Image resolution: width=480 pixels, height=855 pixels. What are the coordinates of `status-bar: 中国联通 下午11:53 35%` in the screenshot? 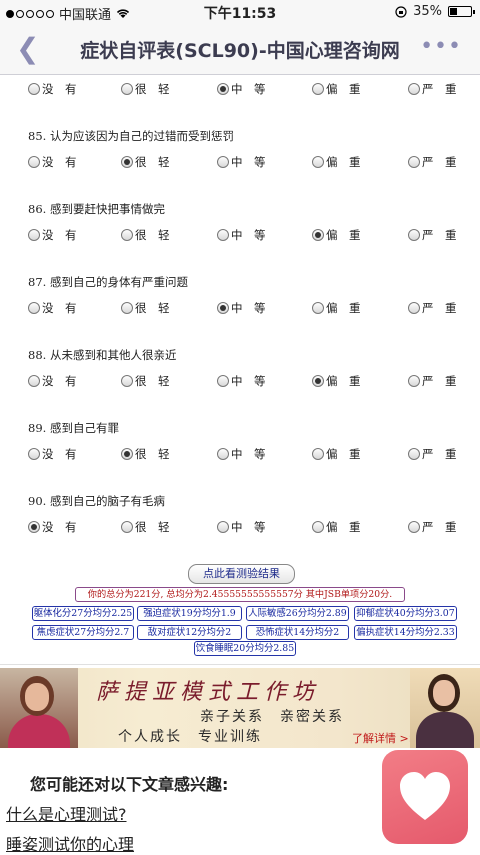 It's located at (240, 12).